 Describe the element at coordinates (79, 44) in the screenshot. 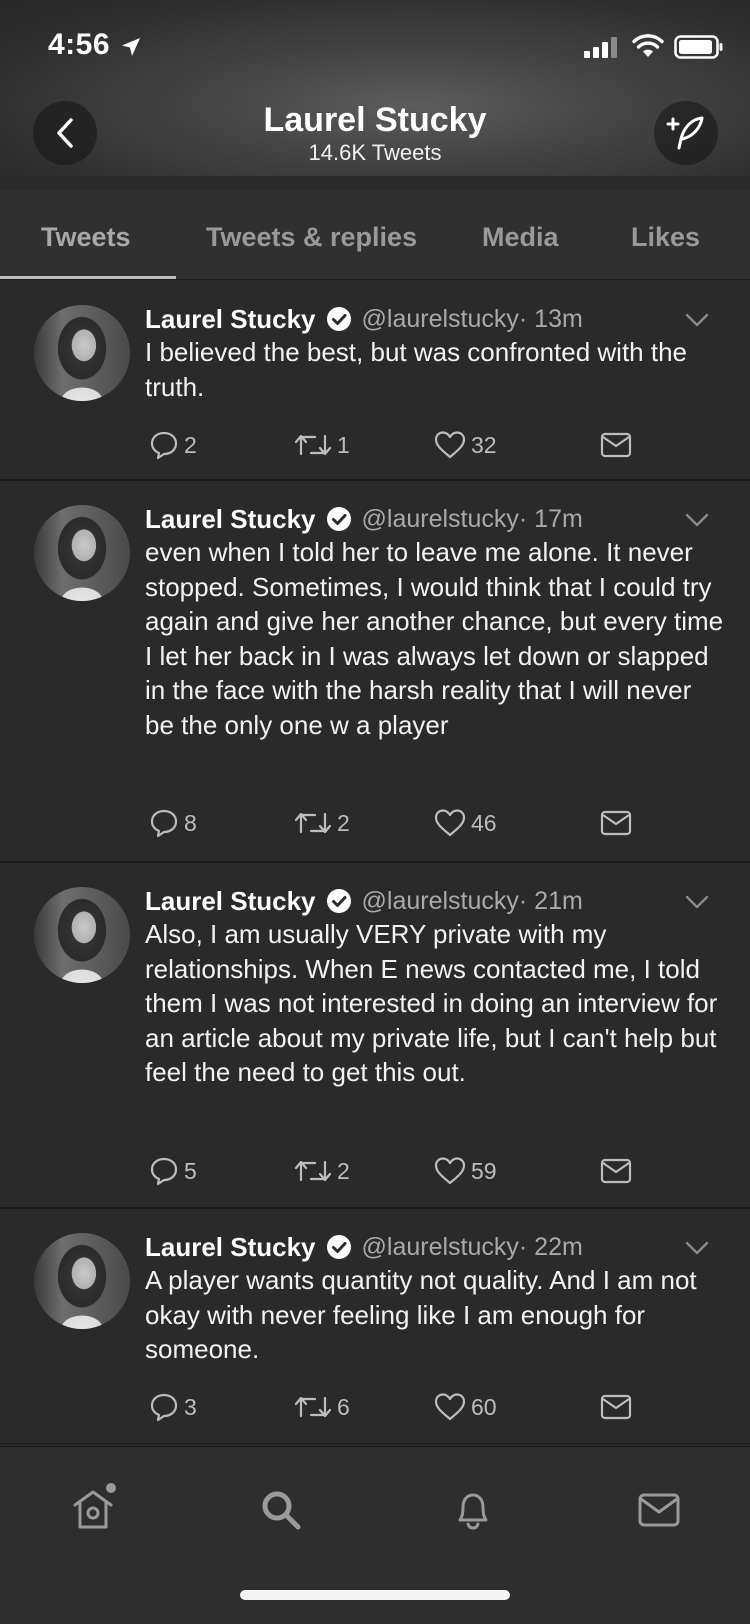

I see `status-time: 4:56` at that location.